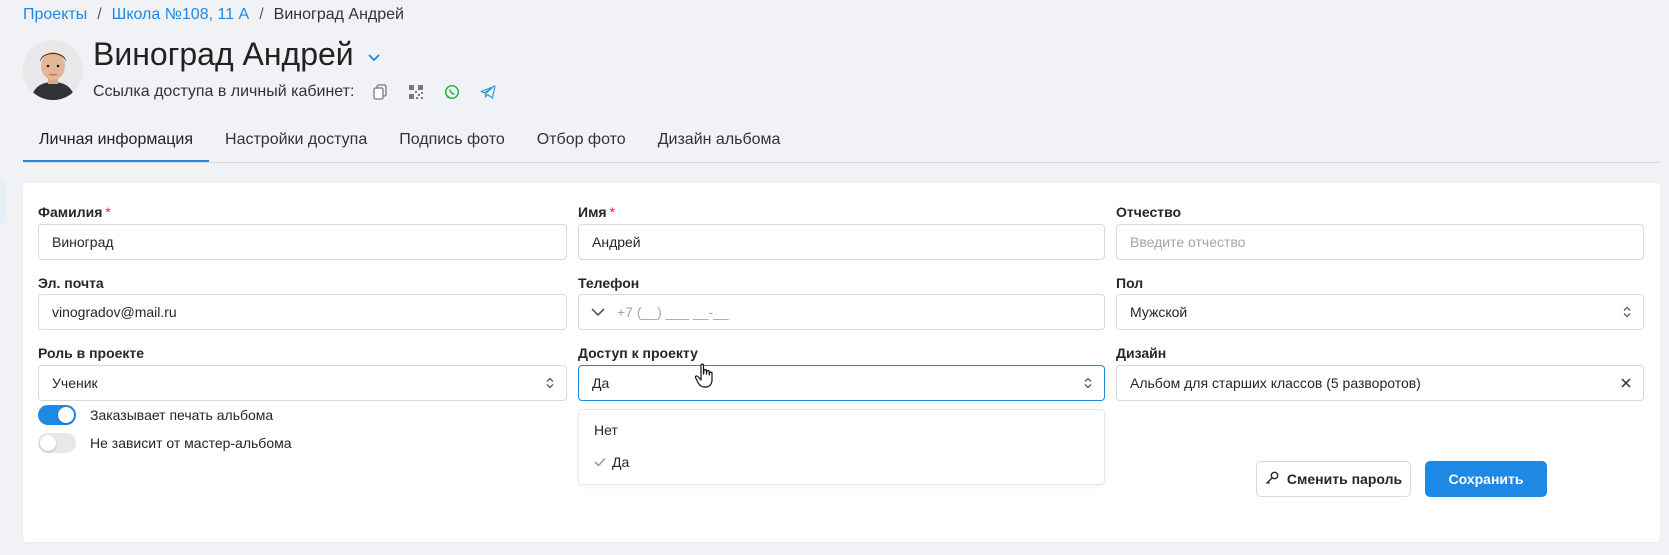 The image size is (1669, 555). What do you see at coordinates (488, 92) in the screenshot?
I see `telegram-icon` at bounding box center [488, 92].